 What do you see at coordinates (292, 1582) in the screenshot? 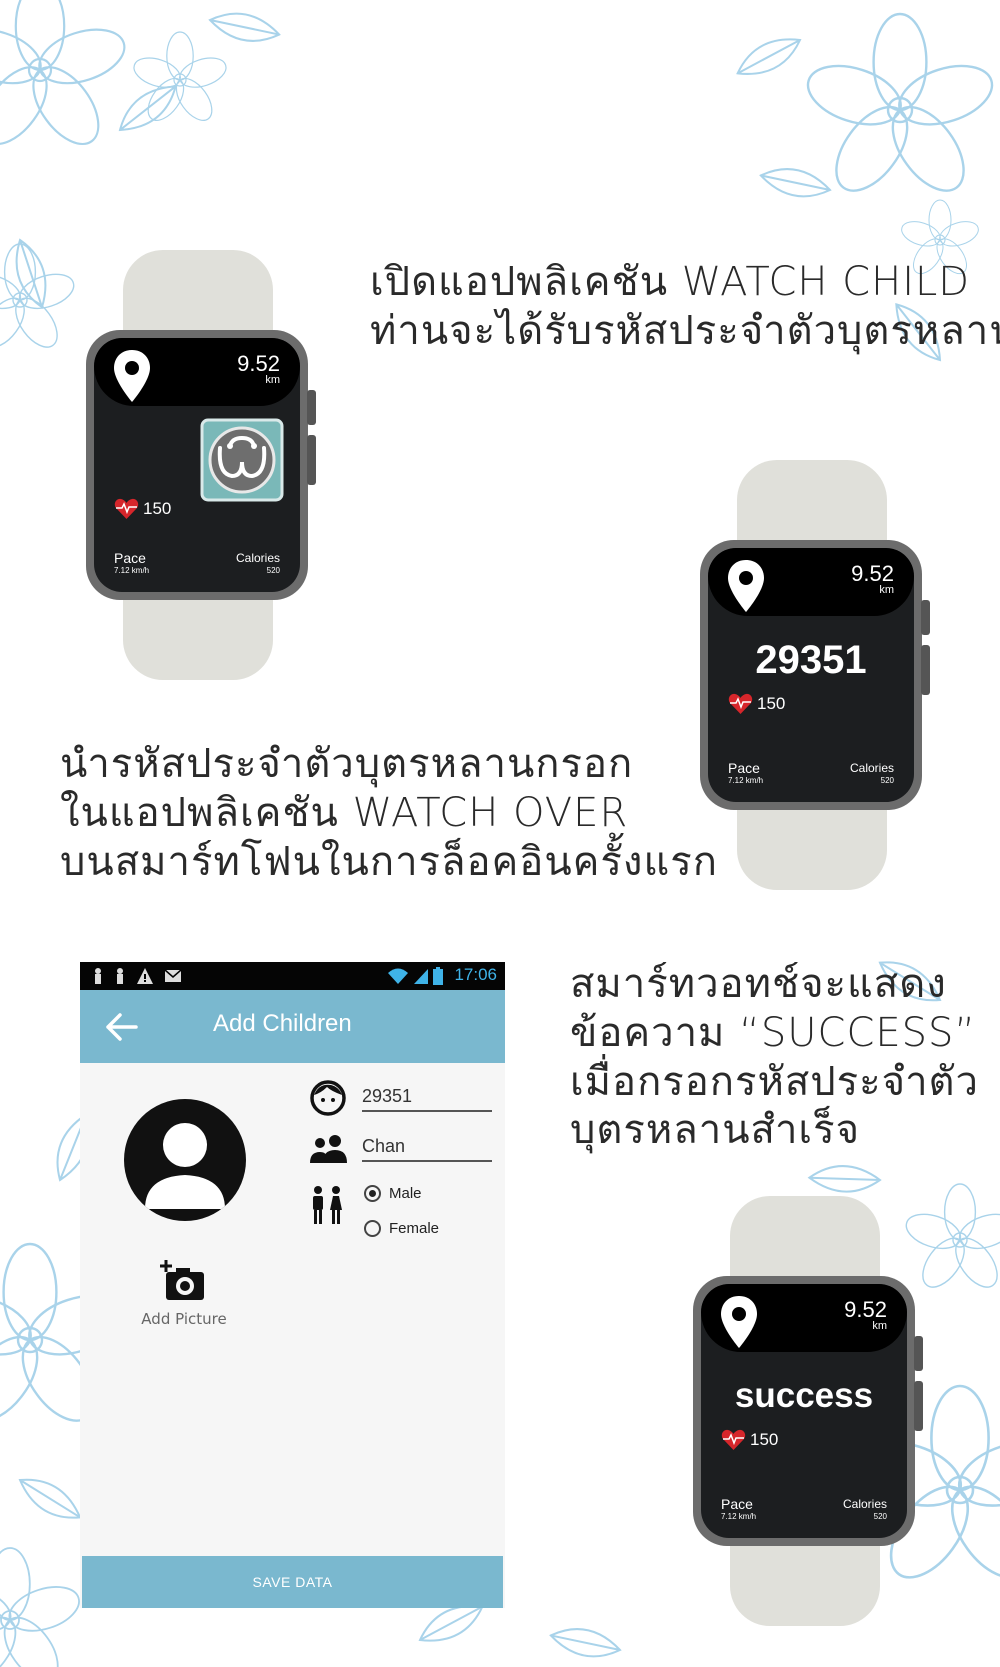
I see `save-data-button: SAVE DATA` at bounding box center [292, 1582].